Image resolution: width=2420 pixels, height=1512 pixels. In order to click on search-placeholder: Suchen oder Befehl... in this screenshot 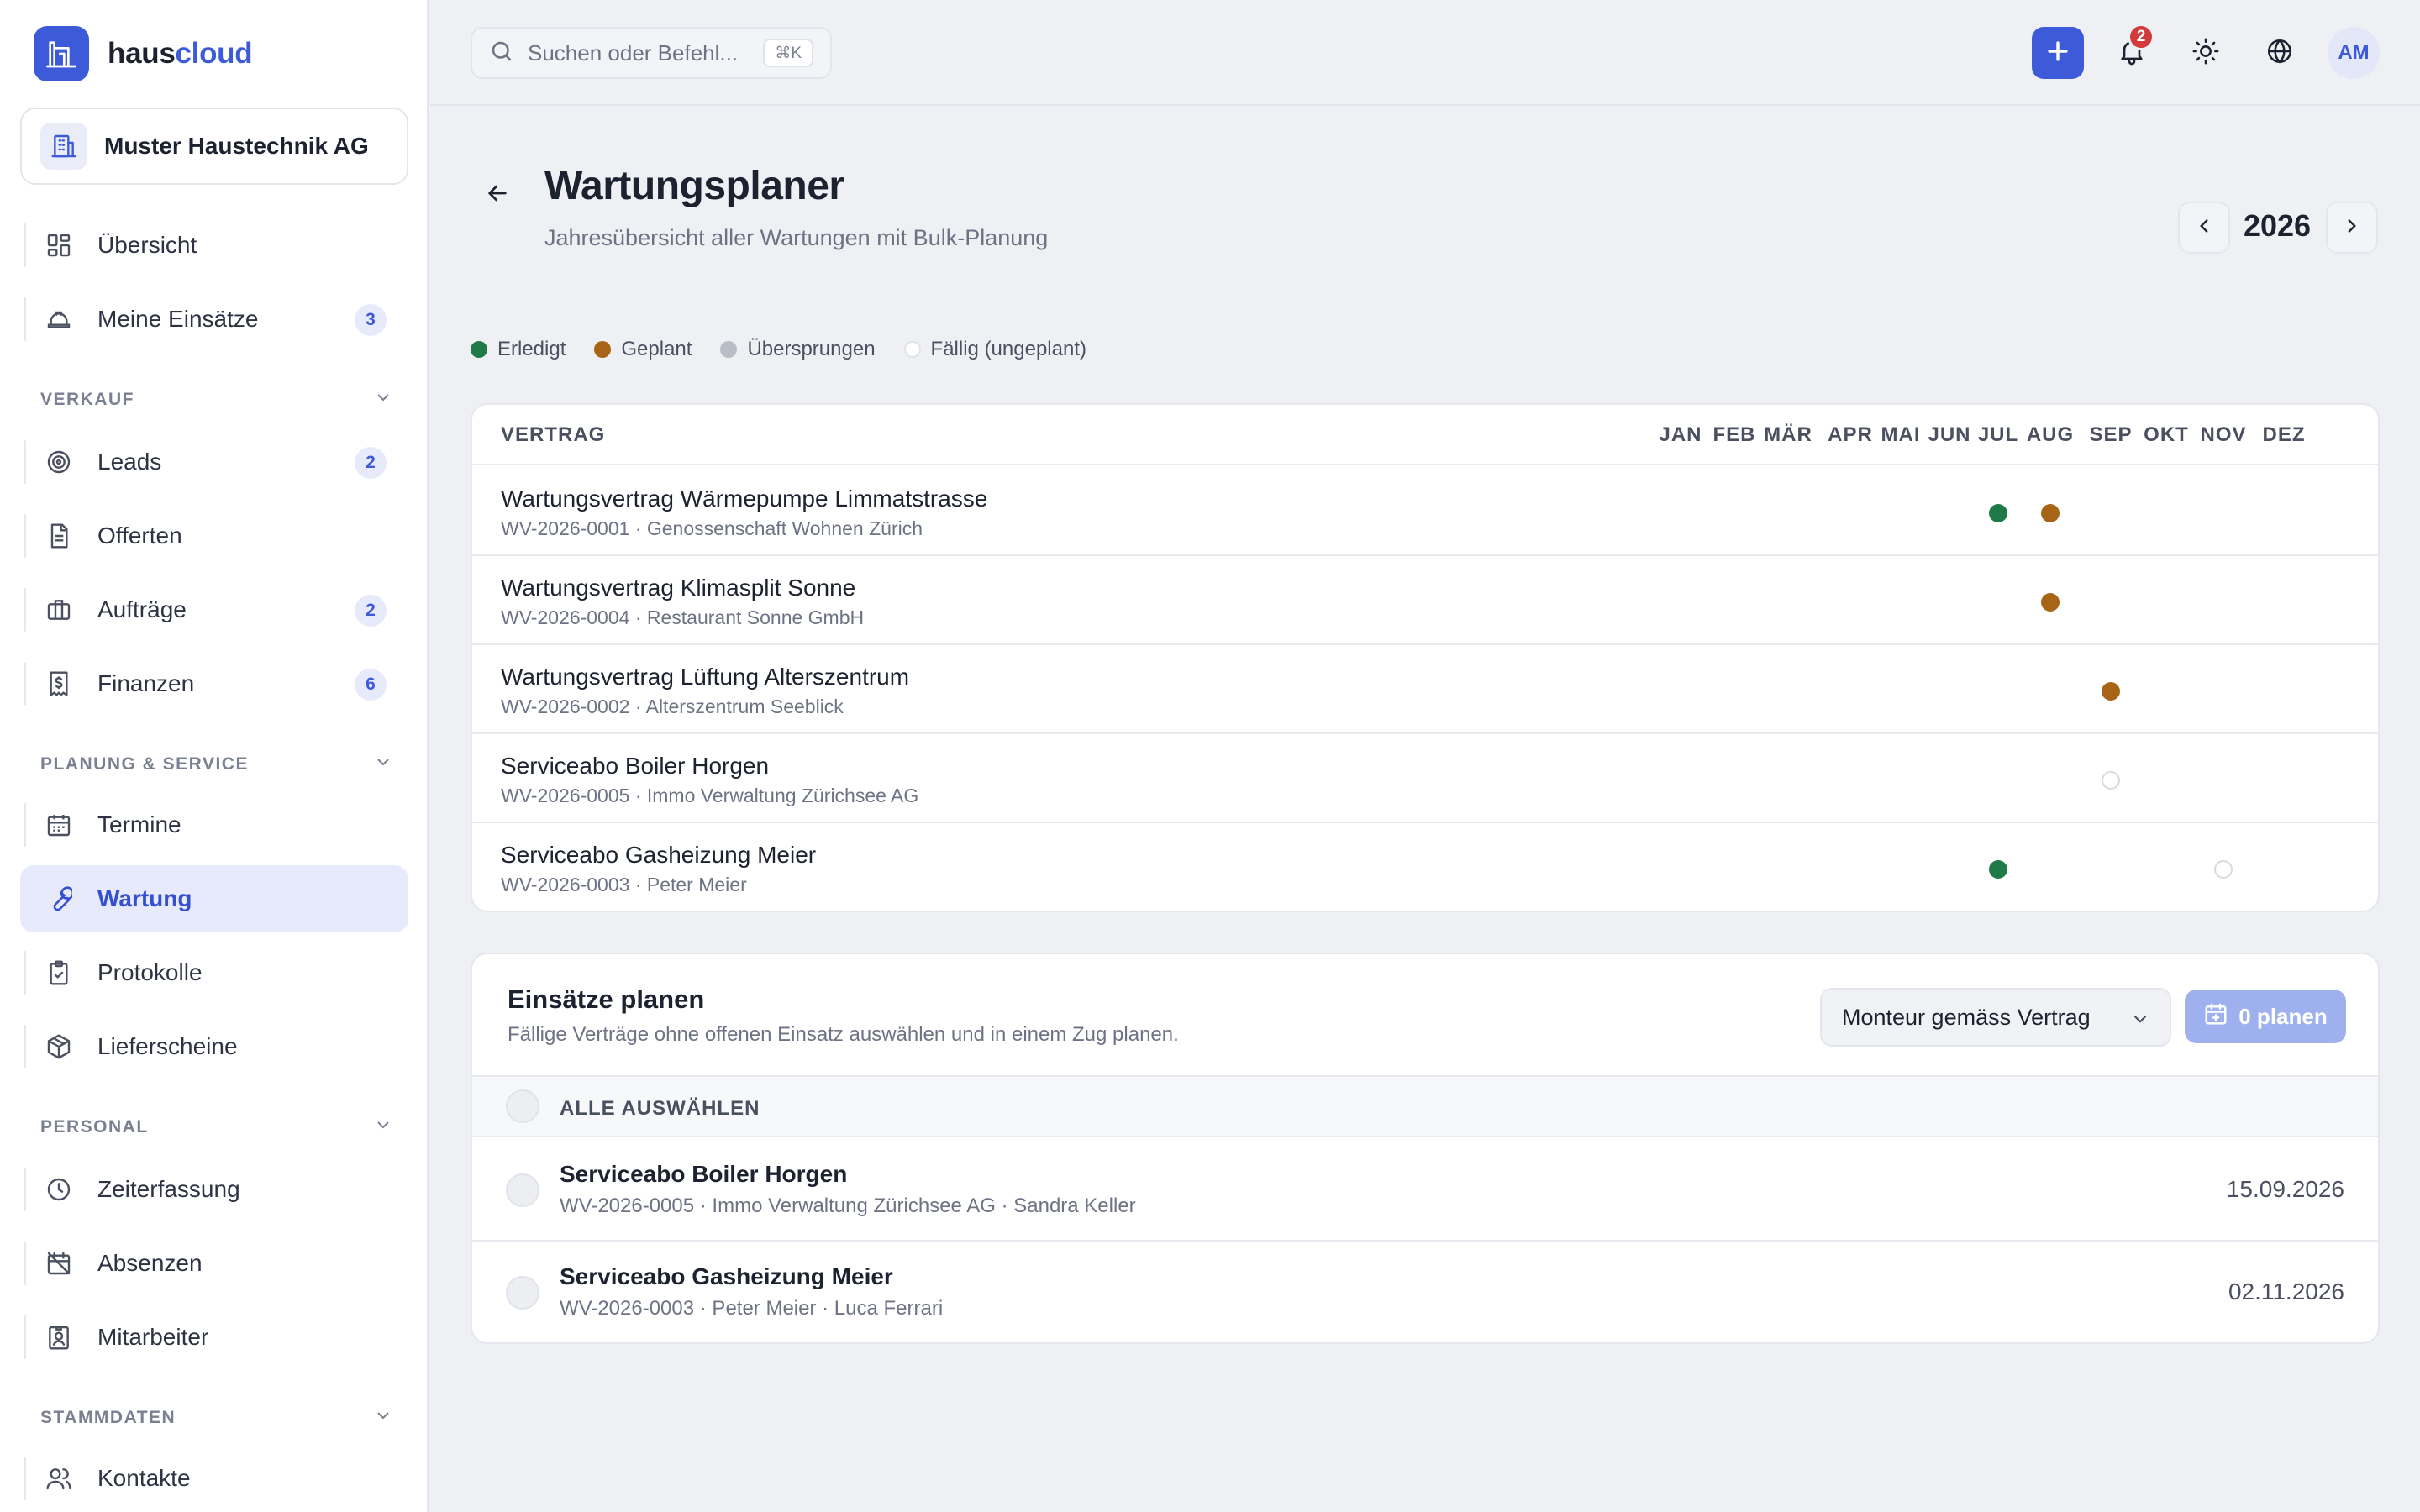, I will do `click(633, 52)`.